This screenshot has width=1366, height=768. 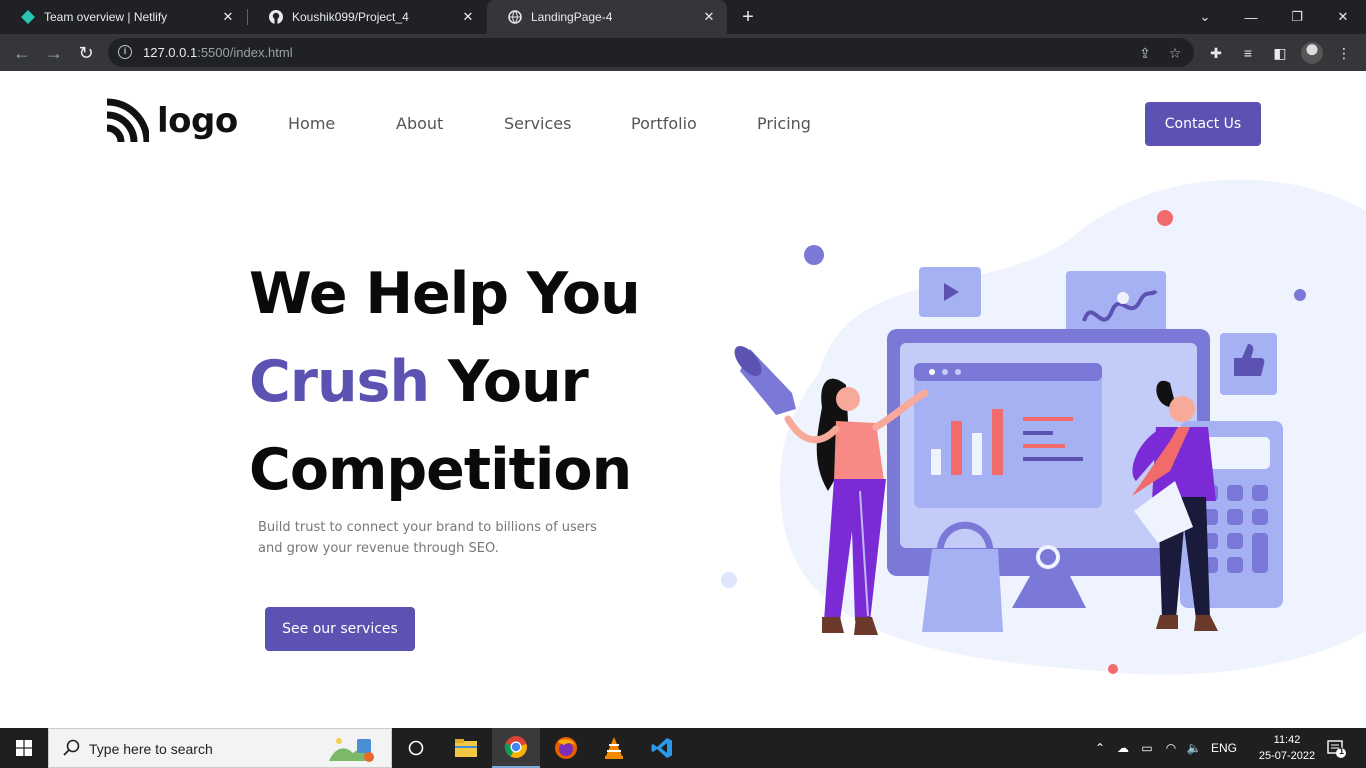 I want to click on media-control-icon: ≡, so click(x=1248, y=53).